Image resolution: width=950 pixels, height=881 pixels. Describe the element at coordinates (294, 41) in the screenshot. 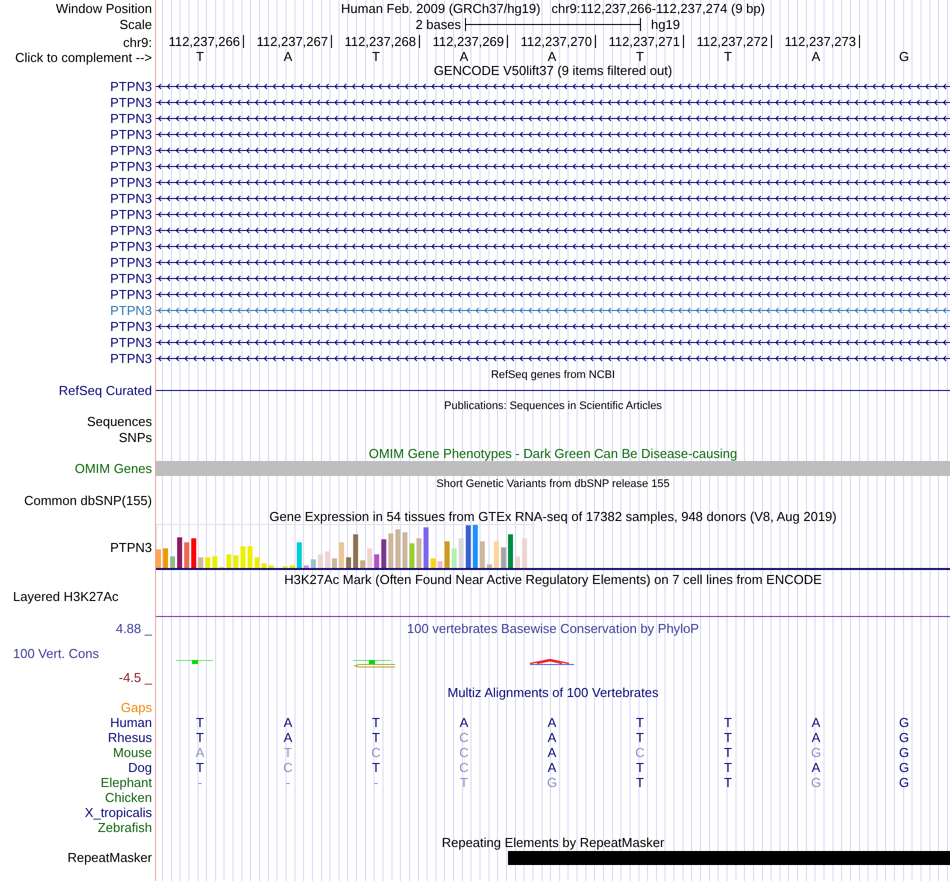

I see `coordinate-label: 112,237,267` at that location.